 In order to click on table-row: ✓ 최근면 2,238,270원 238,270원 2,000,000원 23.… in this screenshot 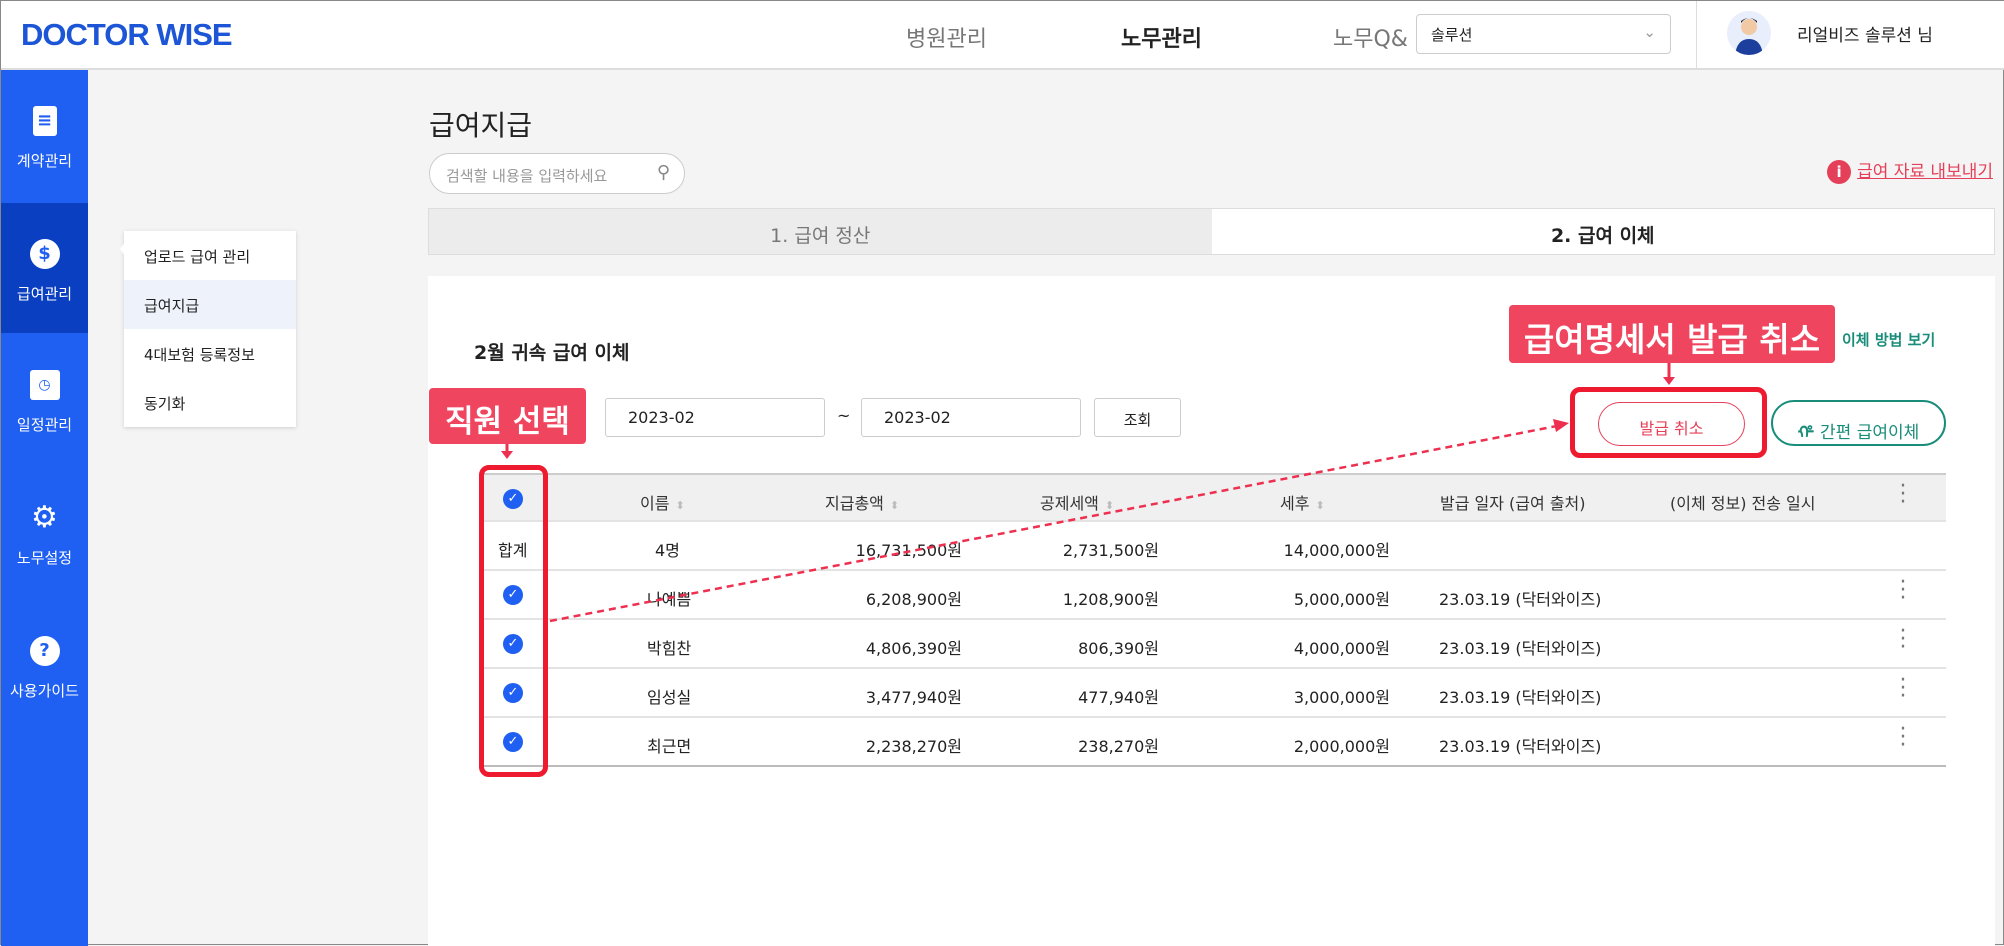, I will do `click(1213, 742)`.